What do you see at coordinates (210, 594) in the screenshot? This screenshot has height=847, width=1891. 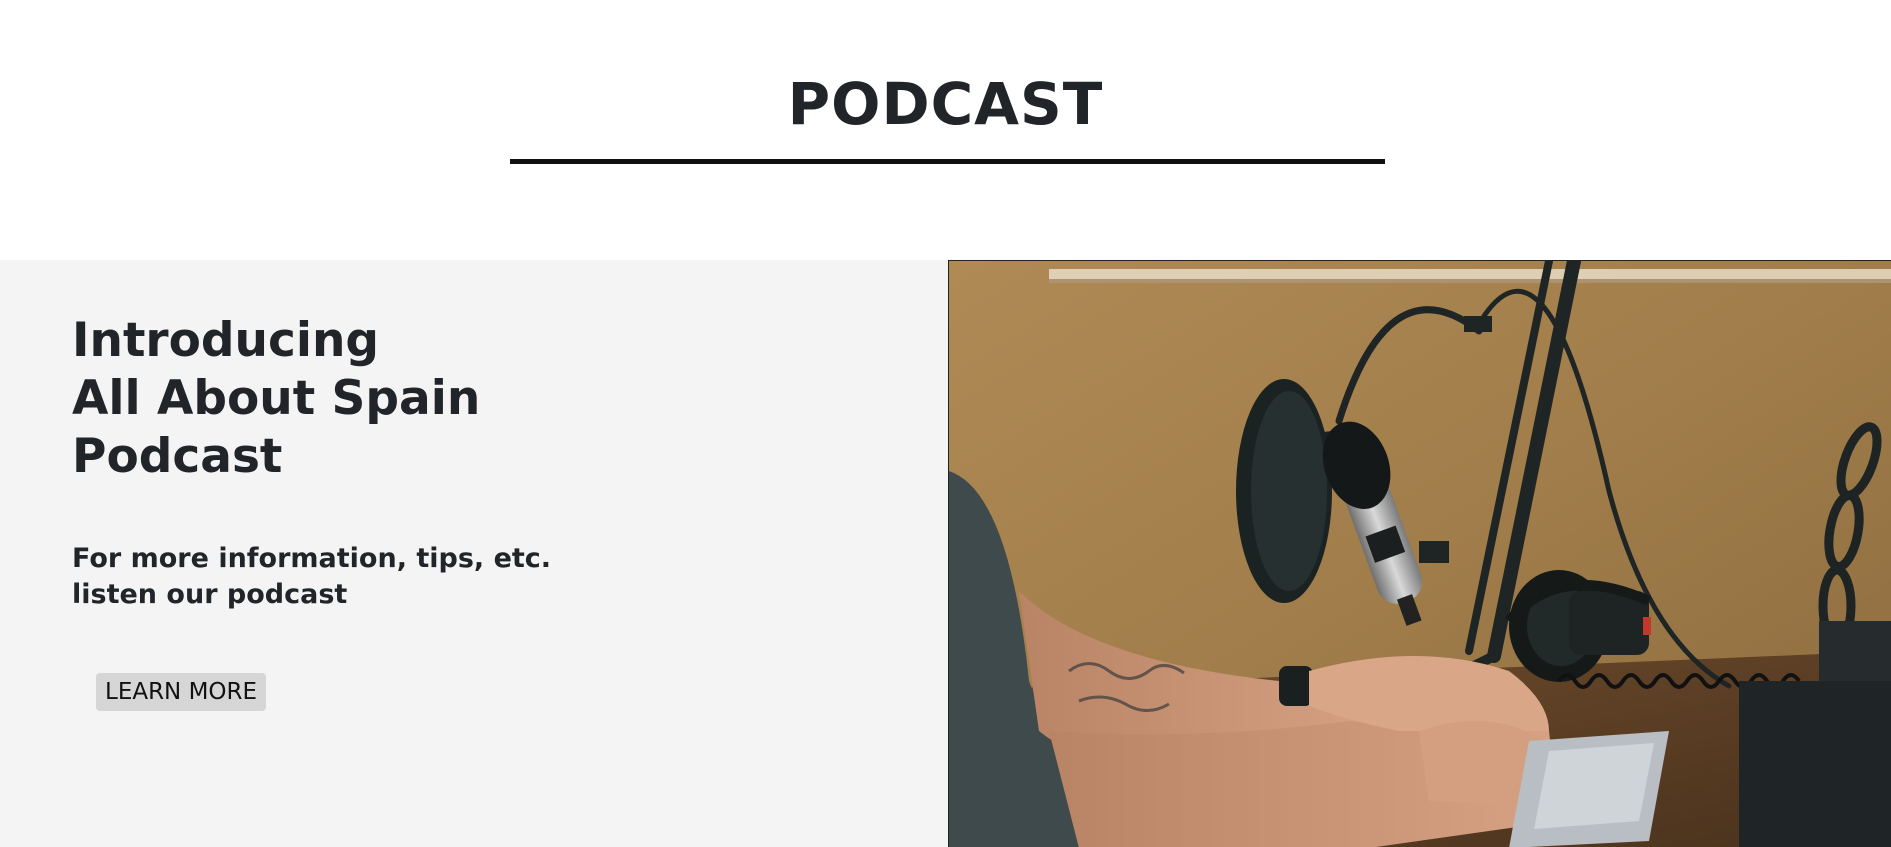 I see `description-line-2: listen our podcast` at bounding box center [210, 594].